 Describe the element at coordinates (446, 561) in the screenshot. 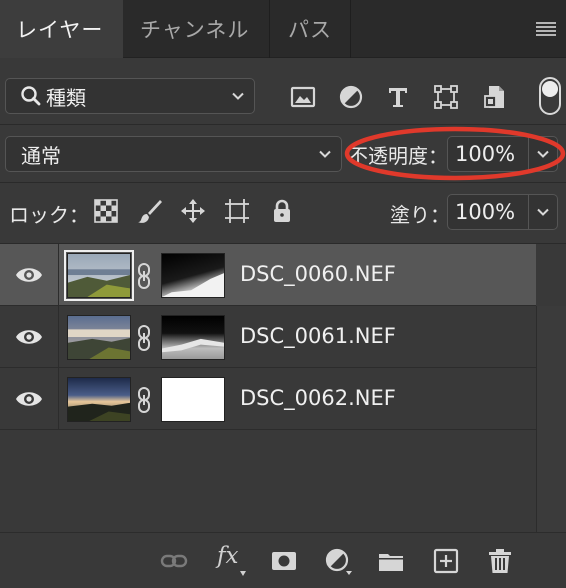

I see `new-layer-icon` at that location.